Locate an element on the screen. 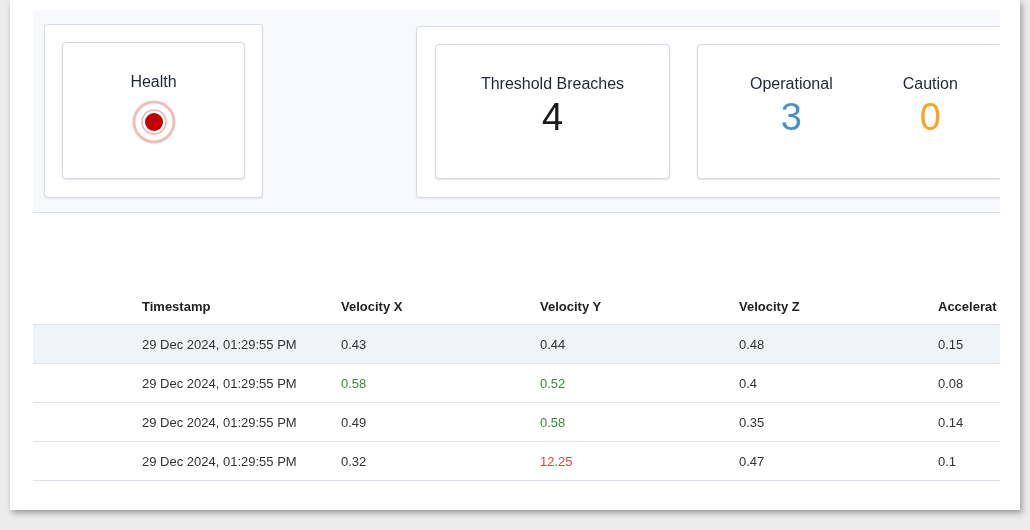  metric-label: Threshold Breaches is located at coordinates (552, 84).